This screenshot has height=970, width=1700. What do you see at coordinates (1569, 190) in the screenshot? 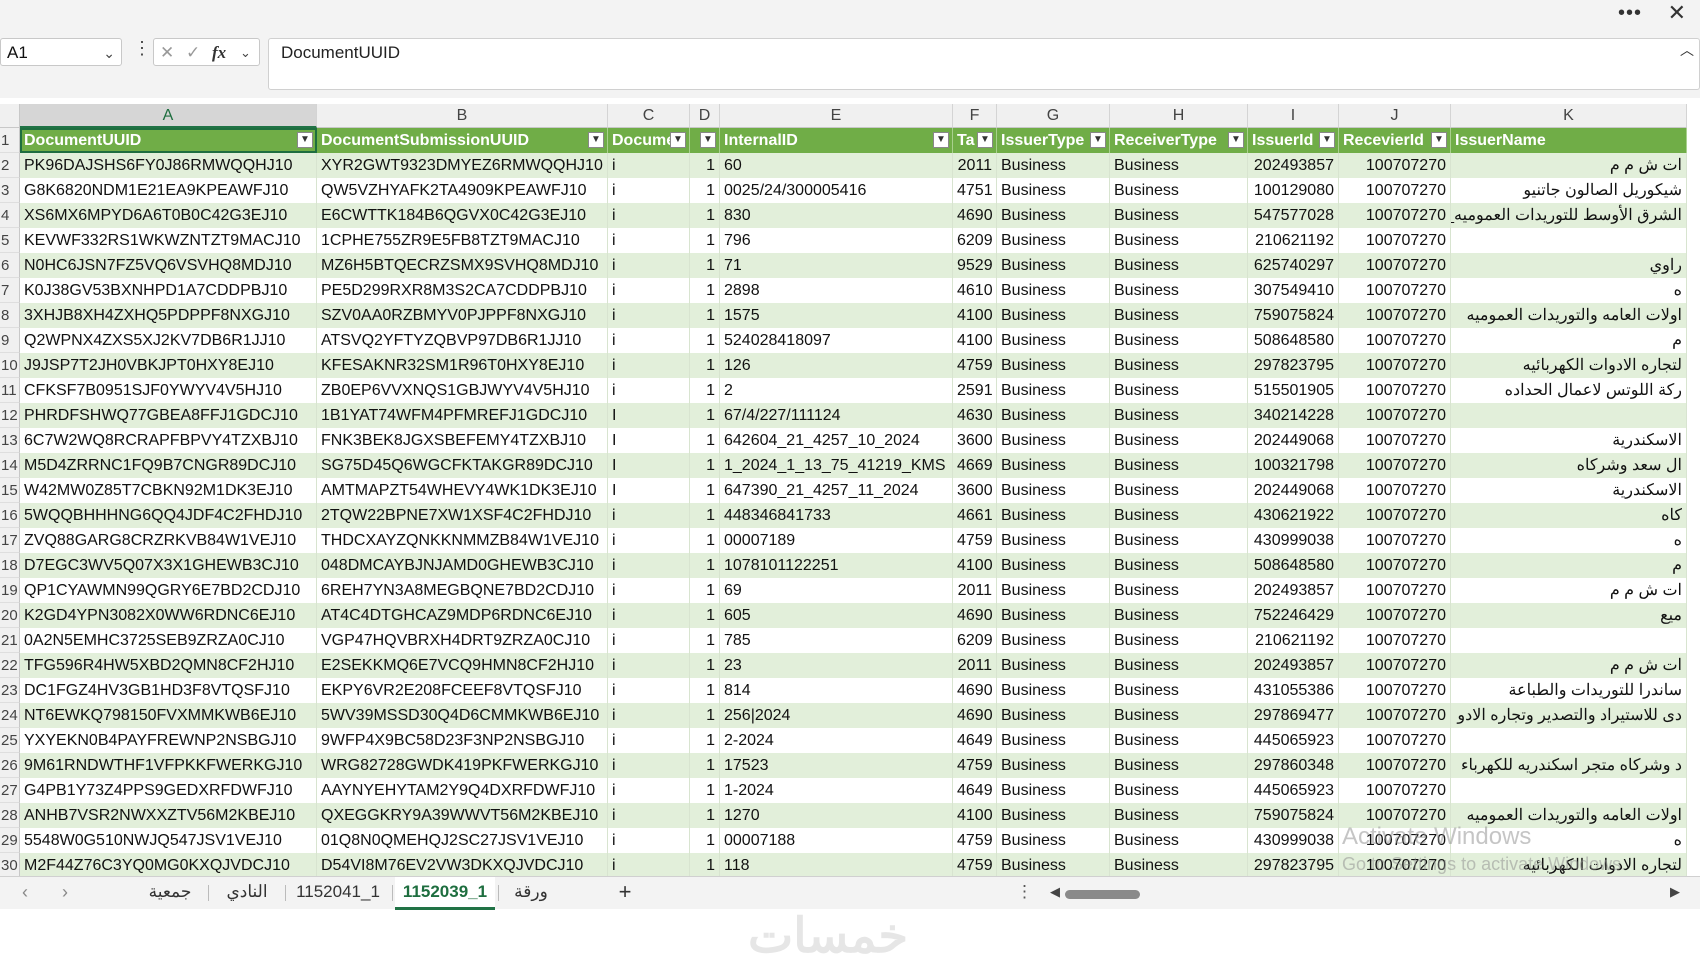
I see `table-cell: شيكوريل الصالون جاتنيو` at bounding box center [1569, 190].